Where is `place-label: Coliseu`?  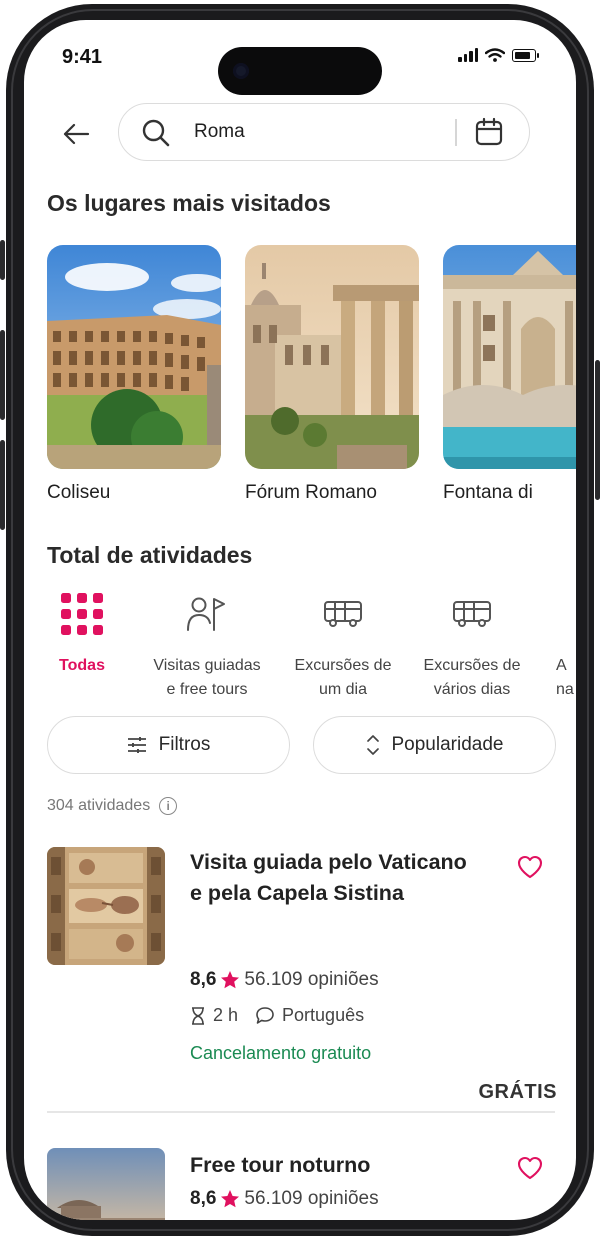
place-label: Coliseu is located at coordinates (79, 492).